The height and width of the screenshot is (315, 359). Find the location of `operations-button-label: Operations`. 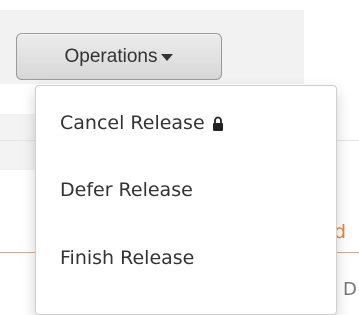

operations-button-label: Operations is located at coordinates (111, 56).